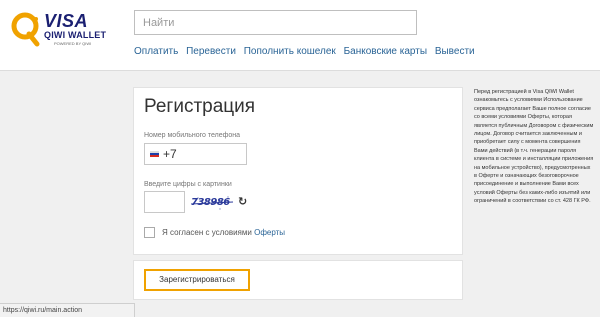  Describe the element at coordinates (207, 232) in the screenshot. I see `agree-label: Я согласен с условиями` at that location.